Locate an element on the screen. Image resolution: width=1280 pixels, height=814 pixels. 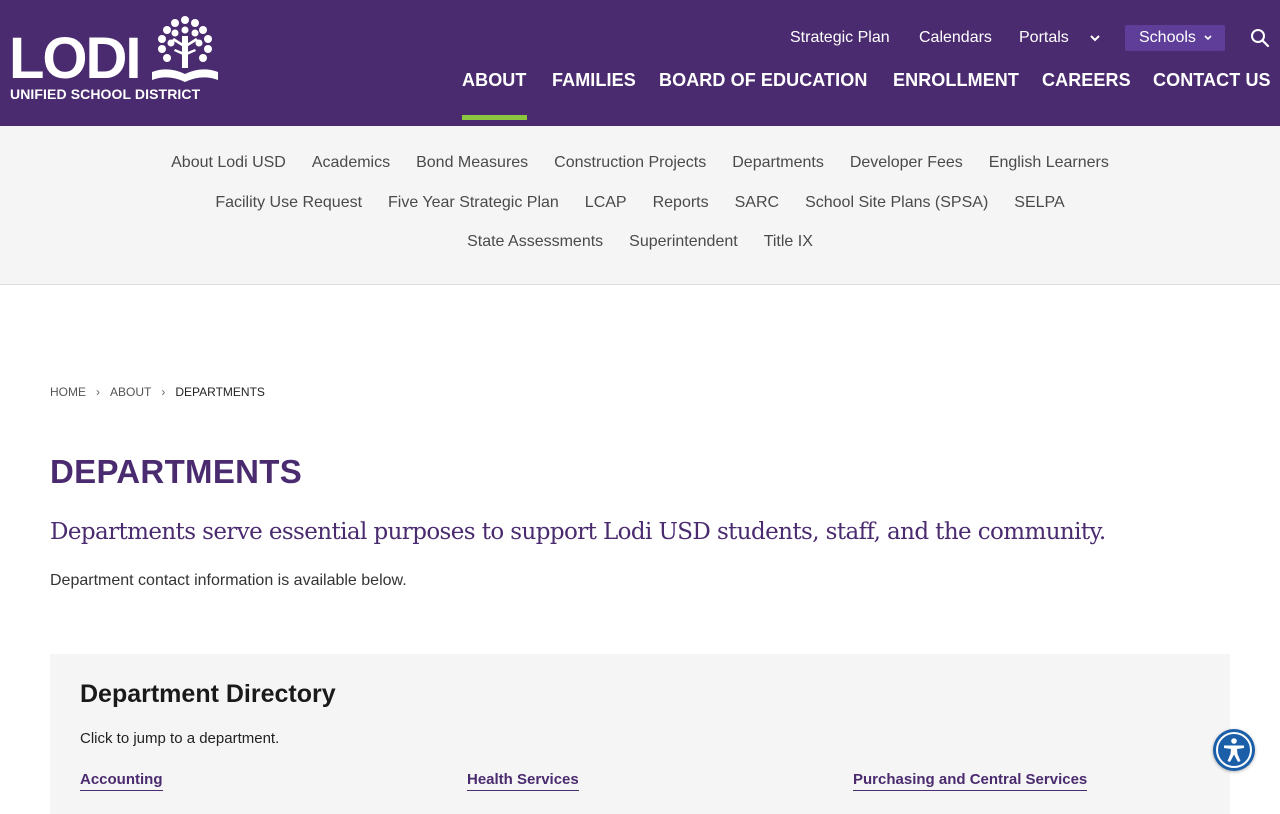
active-nav-indicator is located at coordinates (494, 117).